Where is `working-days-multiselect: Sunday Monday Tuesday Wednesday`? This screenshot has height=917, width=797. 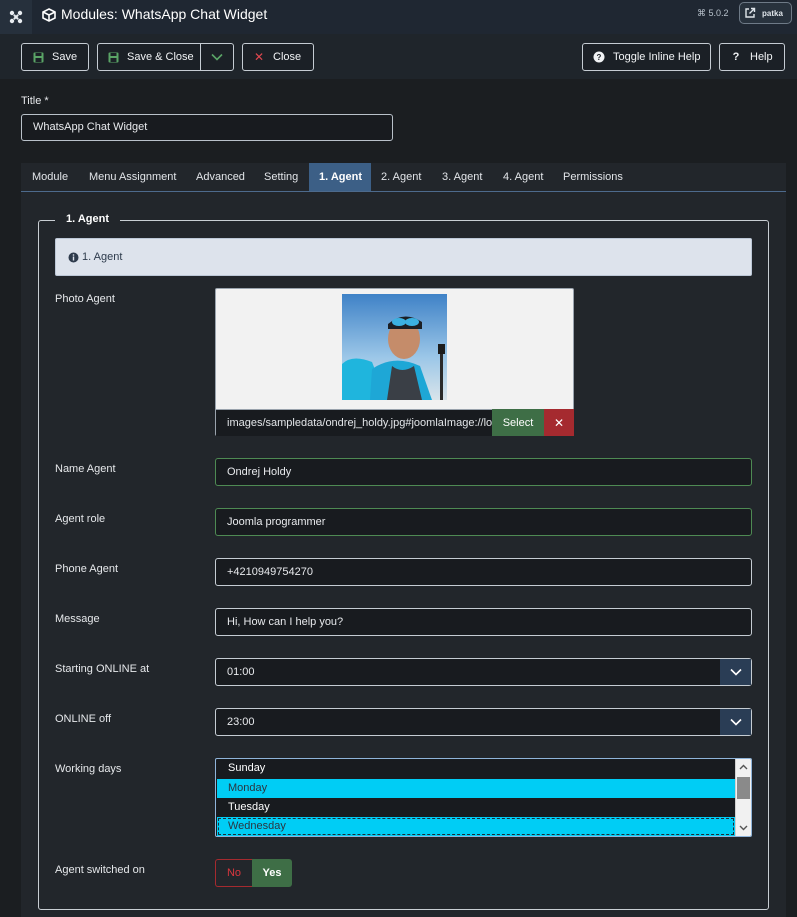 working-days-multiselect: Sunday Monday Tuesday Wednesday is located at coordinates (483, 797).